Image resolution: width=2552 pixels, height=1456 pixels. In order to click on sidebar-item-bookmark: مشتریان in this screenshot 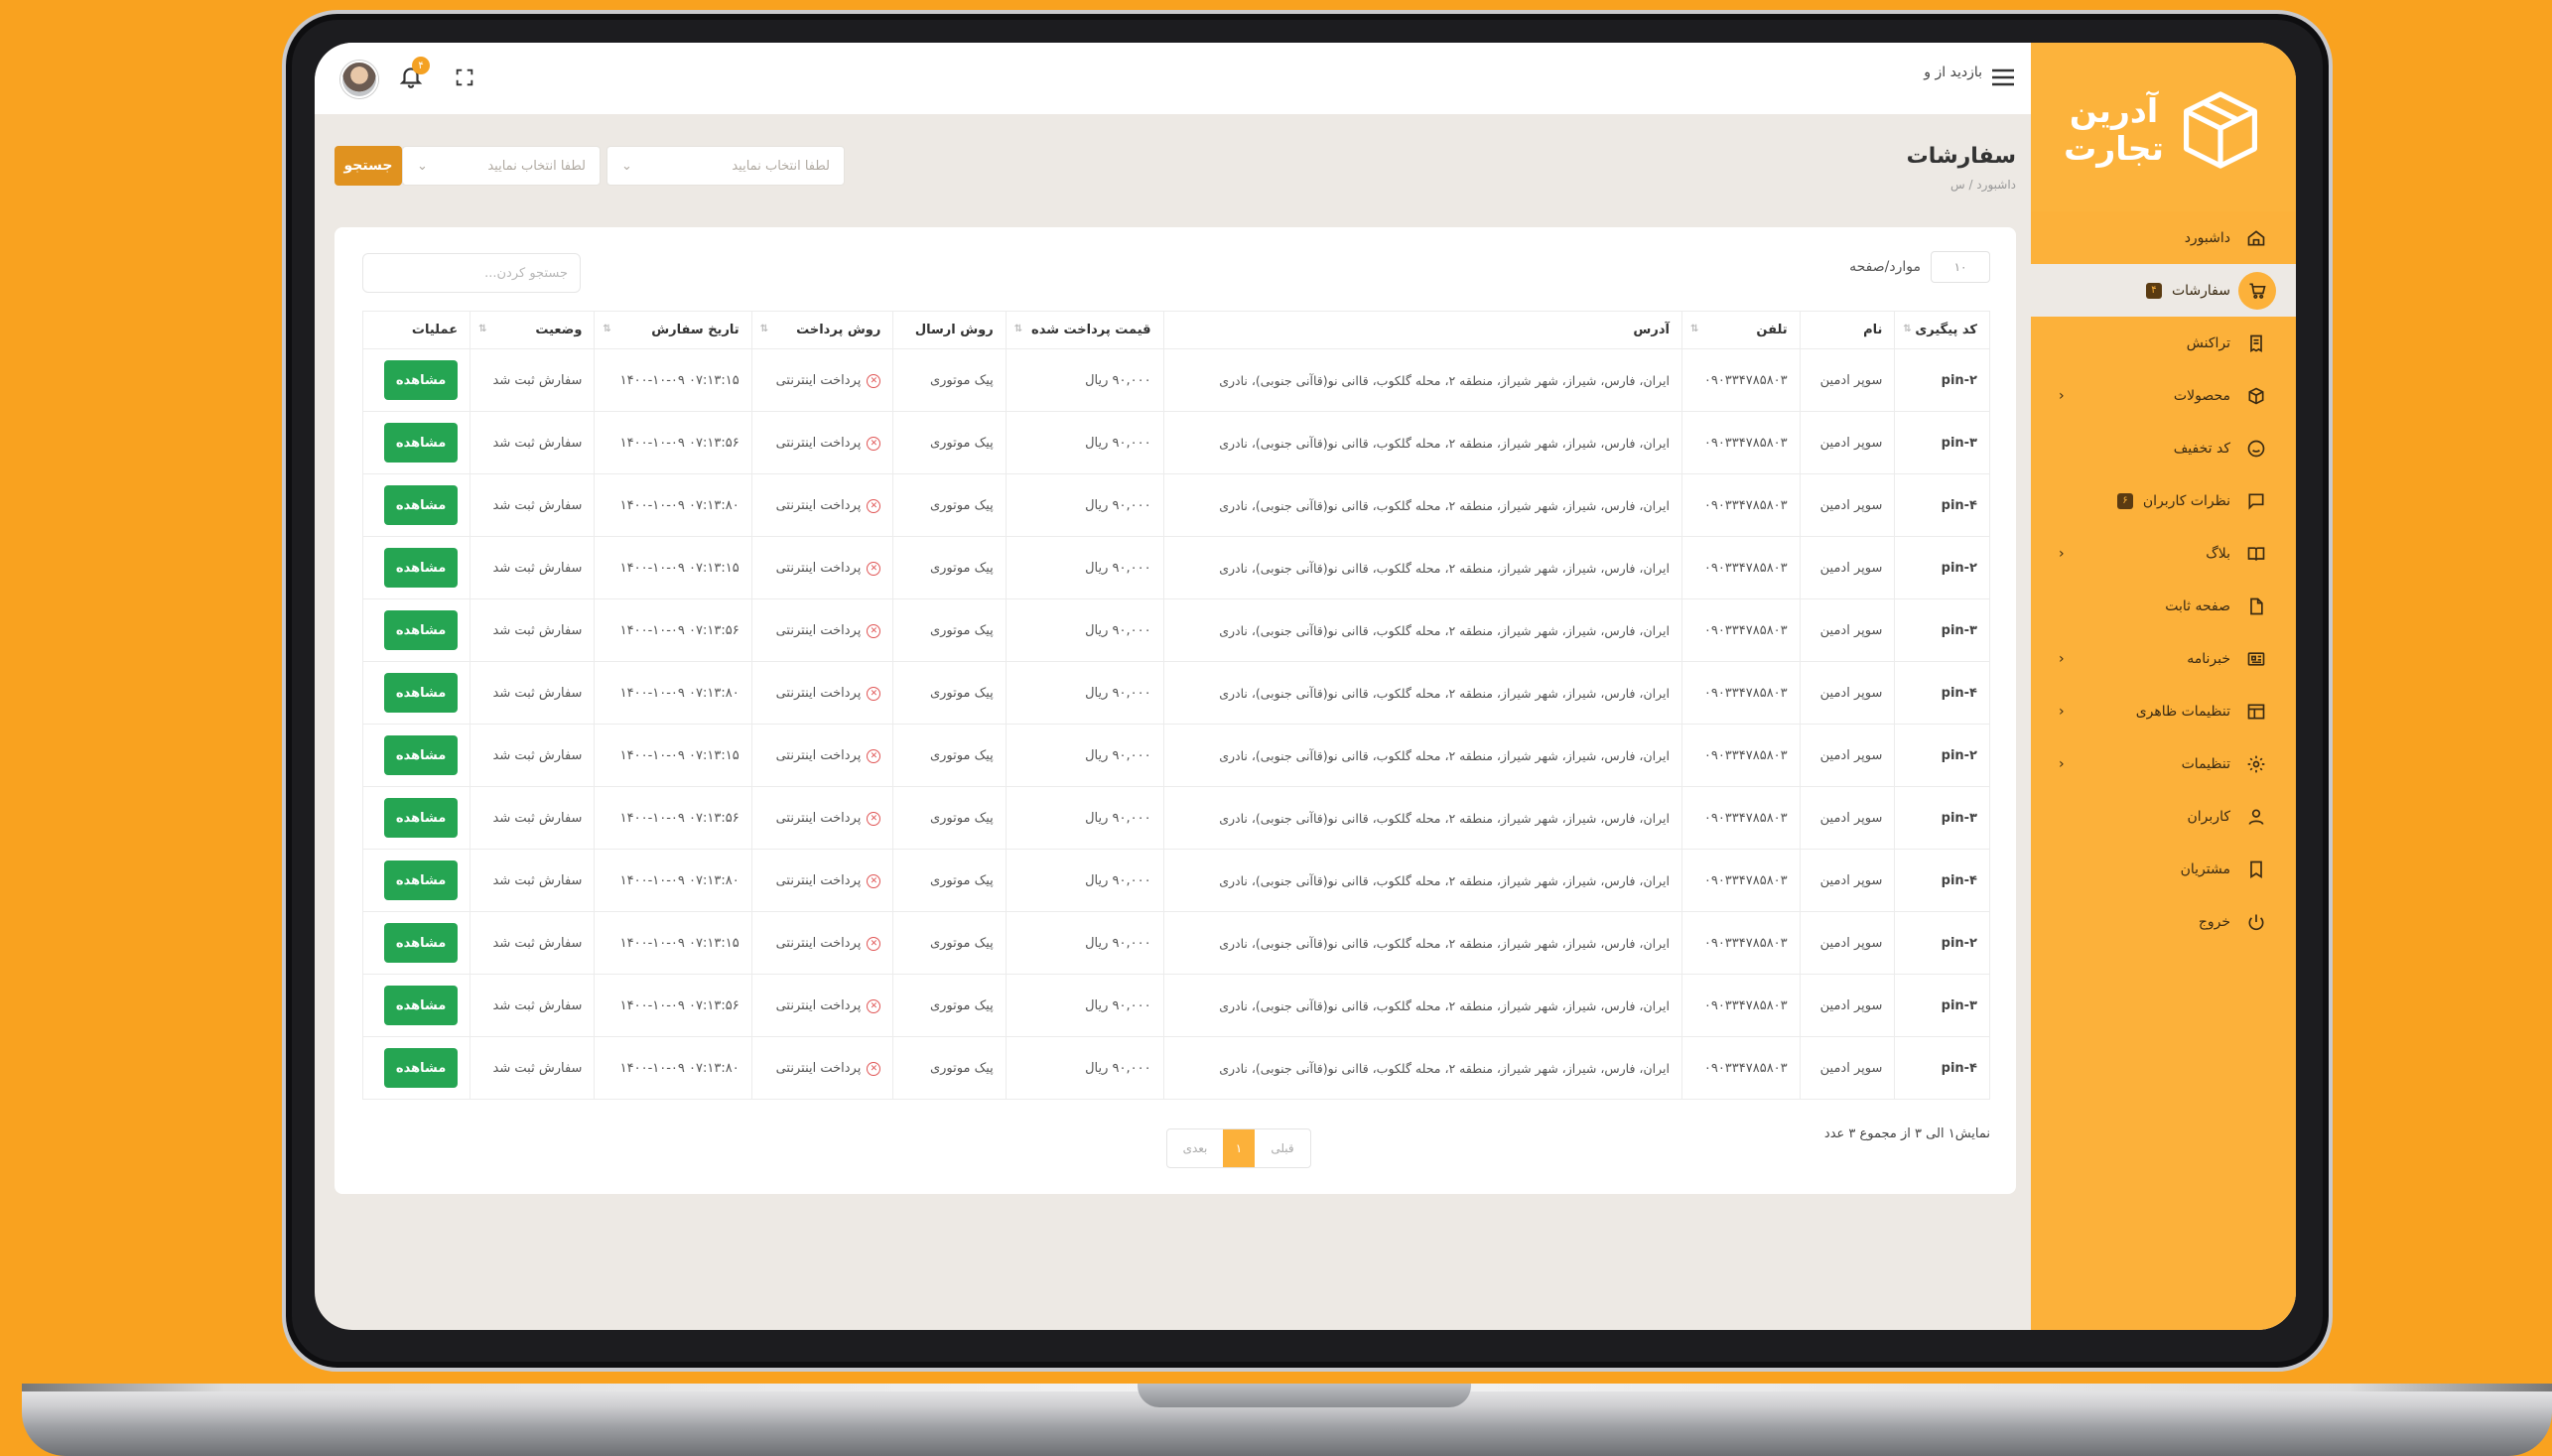, I will do `click(2163, 869)`.